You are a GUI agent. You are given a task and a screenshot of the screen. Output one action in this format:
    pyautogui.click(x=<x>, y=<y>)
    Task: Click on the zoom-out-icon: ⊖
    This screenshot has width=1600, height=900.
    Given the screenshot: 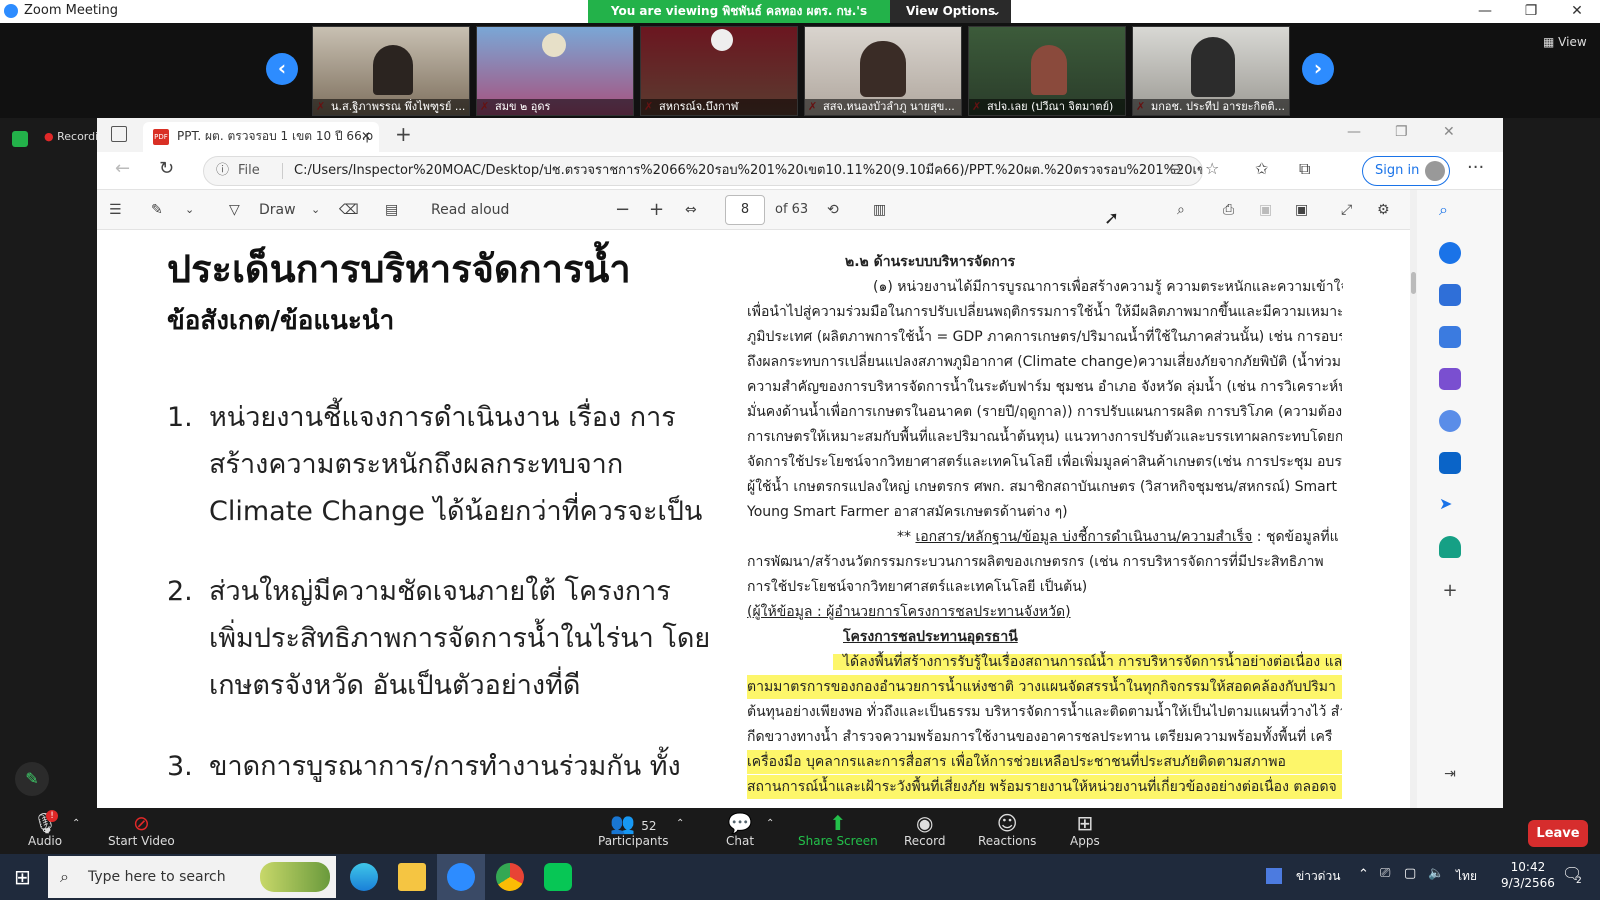 What is the action you would take?
    pyautogui.click(x=1175, y=169)
    